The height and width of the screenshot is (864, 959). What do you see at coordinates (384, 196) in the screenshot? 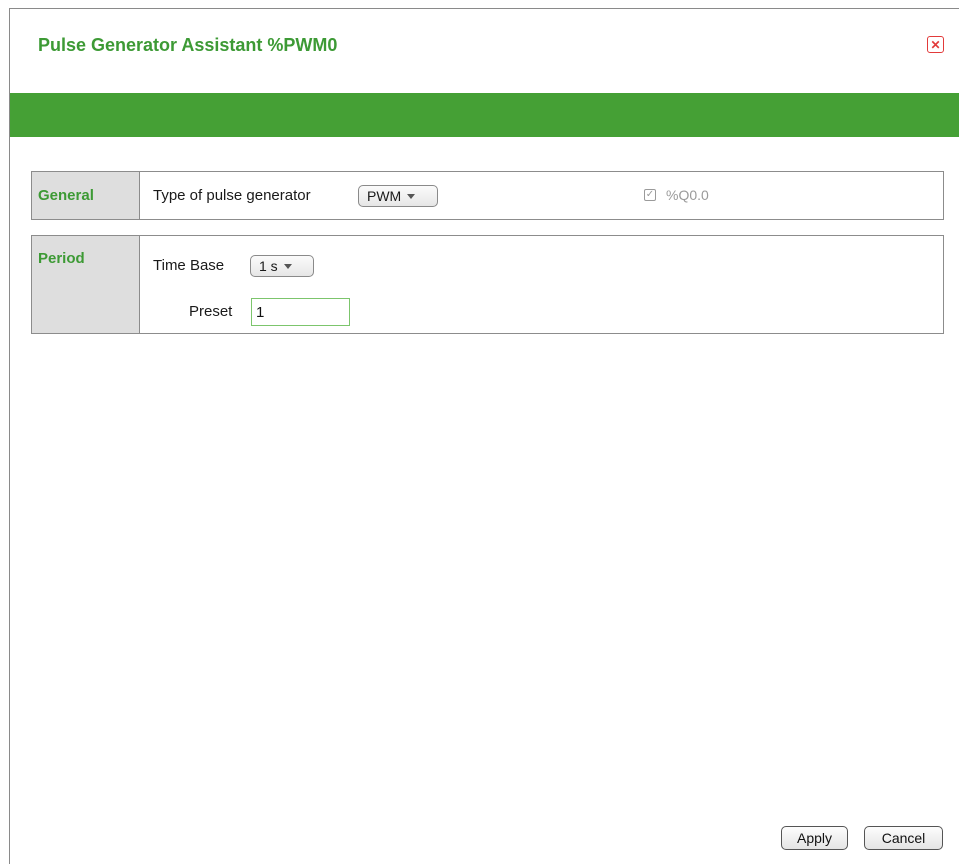
I see `pulse-type-value: PWM` at bounding box center [384, 196].